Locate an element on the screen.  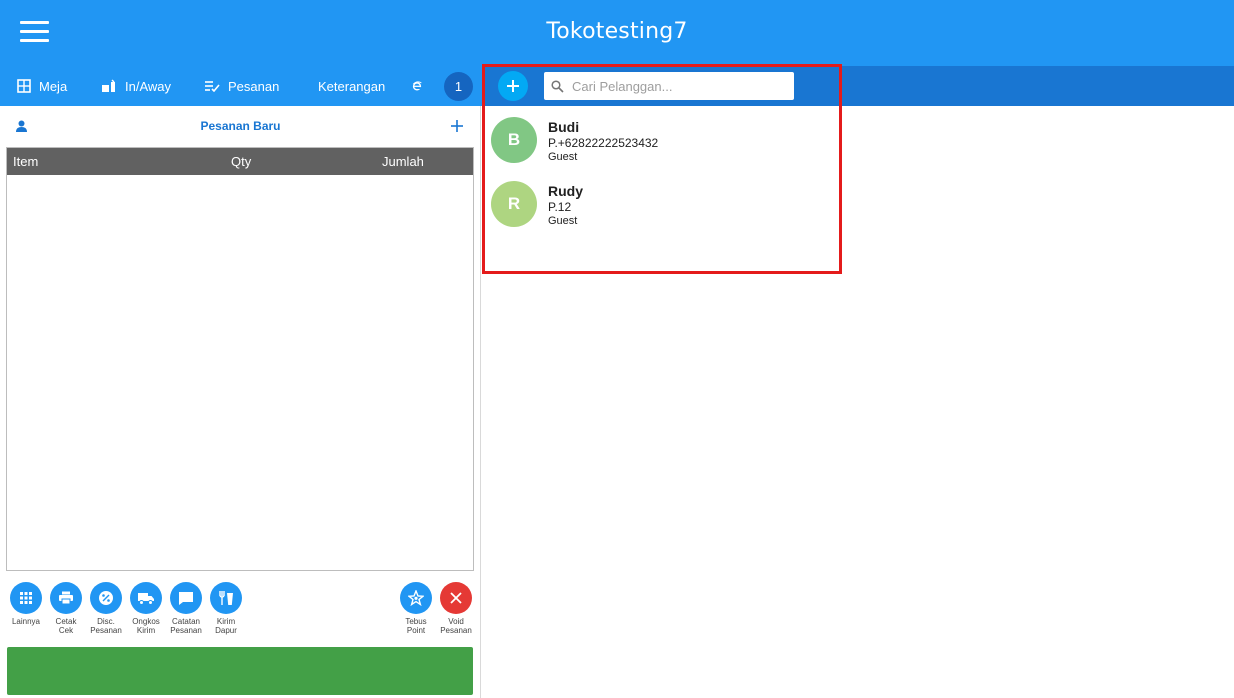
disc-pesanan-button: Disc. Pesanan is located at coordinates (106, 608).